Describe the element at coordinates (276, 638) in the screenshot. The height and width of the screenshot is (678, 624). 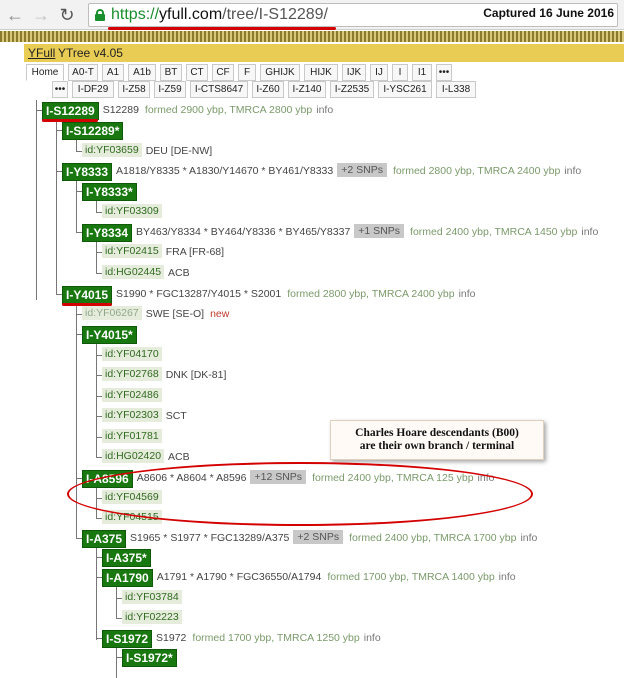
I see `formed-date: formed 1700 ybp, TMRCA 1250 ybp` at that location.